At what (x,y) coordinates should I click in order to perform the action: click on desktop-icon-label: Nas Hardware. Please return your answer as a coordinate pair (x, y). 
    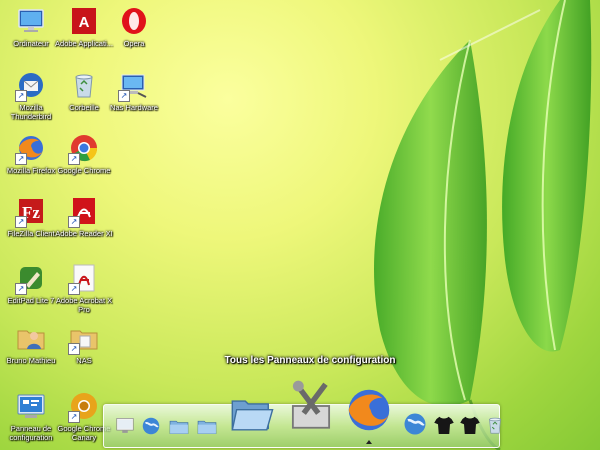
    Looking at the image, I should click on (134, 107).